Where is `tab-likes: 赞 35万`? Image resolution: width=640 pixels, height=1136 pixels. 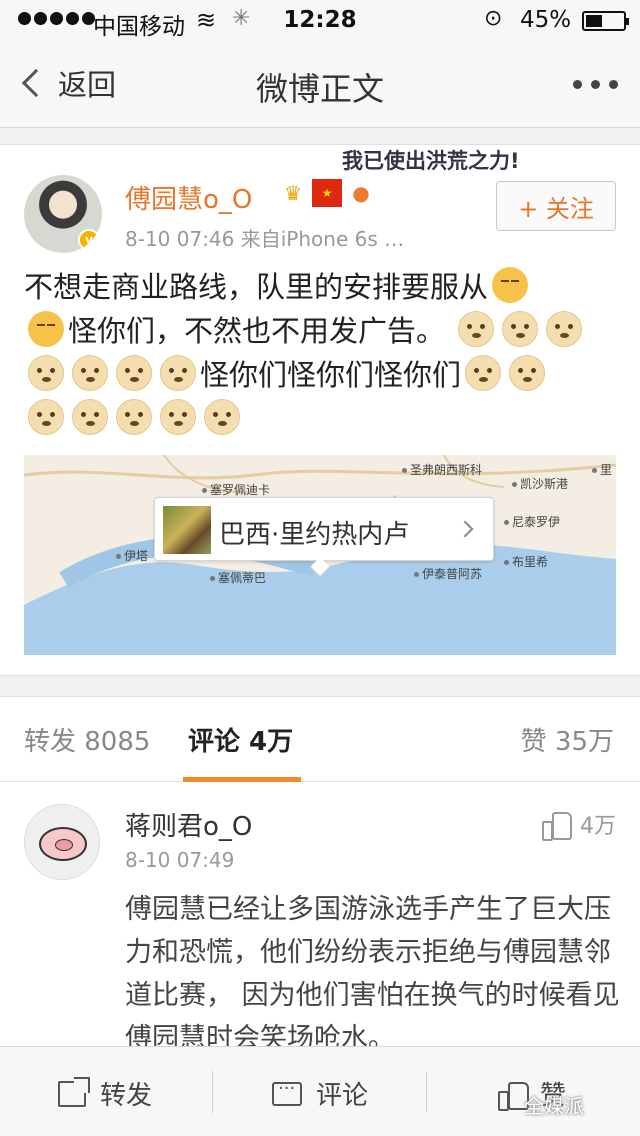 tab-likes: 赞 35万 is located at coordinates (567, 739).